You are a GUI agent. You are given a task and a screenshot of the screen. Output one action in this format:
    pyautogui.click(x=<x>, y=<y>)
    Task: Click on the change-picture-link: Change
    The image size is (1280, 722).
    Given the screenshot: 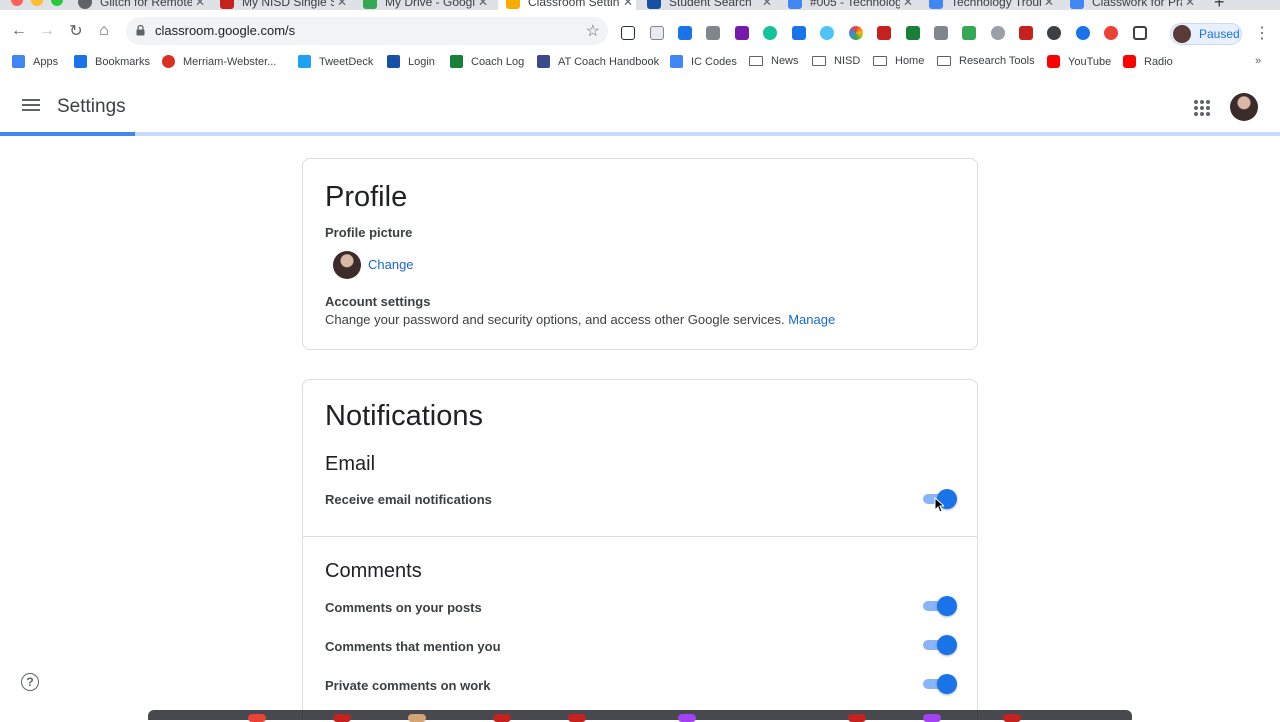 What is the action you would take?
    pyautogui.click(x=391, y=264)
    